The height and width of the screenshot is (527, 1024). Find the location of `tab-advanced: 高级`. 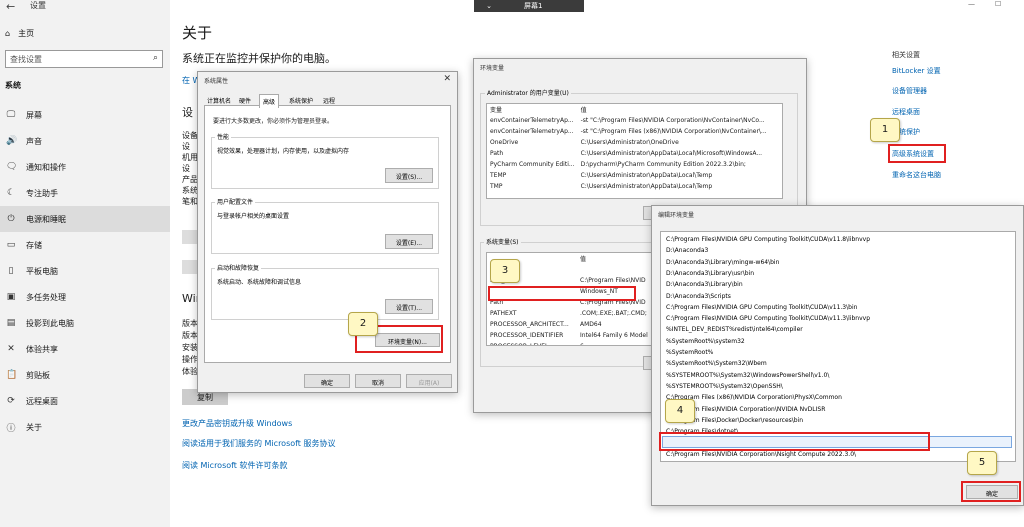

tab-advanced: 高级 is located at coordinates (269, 101).